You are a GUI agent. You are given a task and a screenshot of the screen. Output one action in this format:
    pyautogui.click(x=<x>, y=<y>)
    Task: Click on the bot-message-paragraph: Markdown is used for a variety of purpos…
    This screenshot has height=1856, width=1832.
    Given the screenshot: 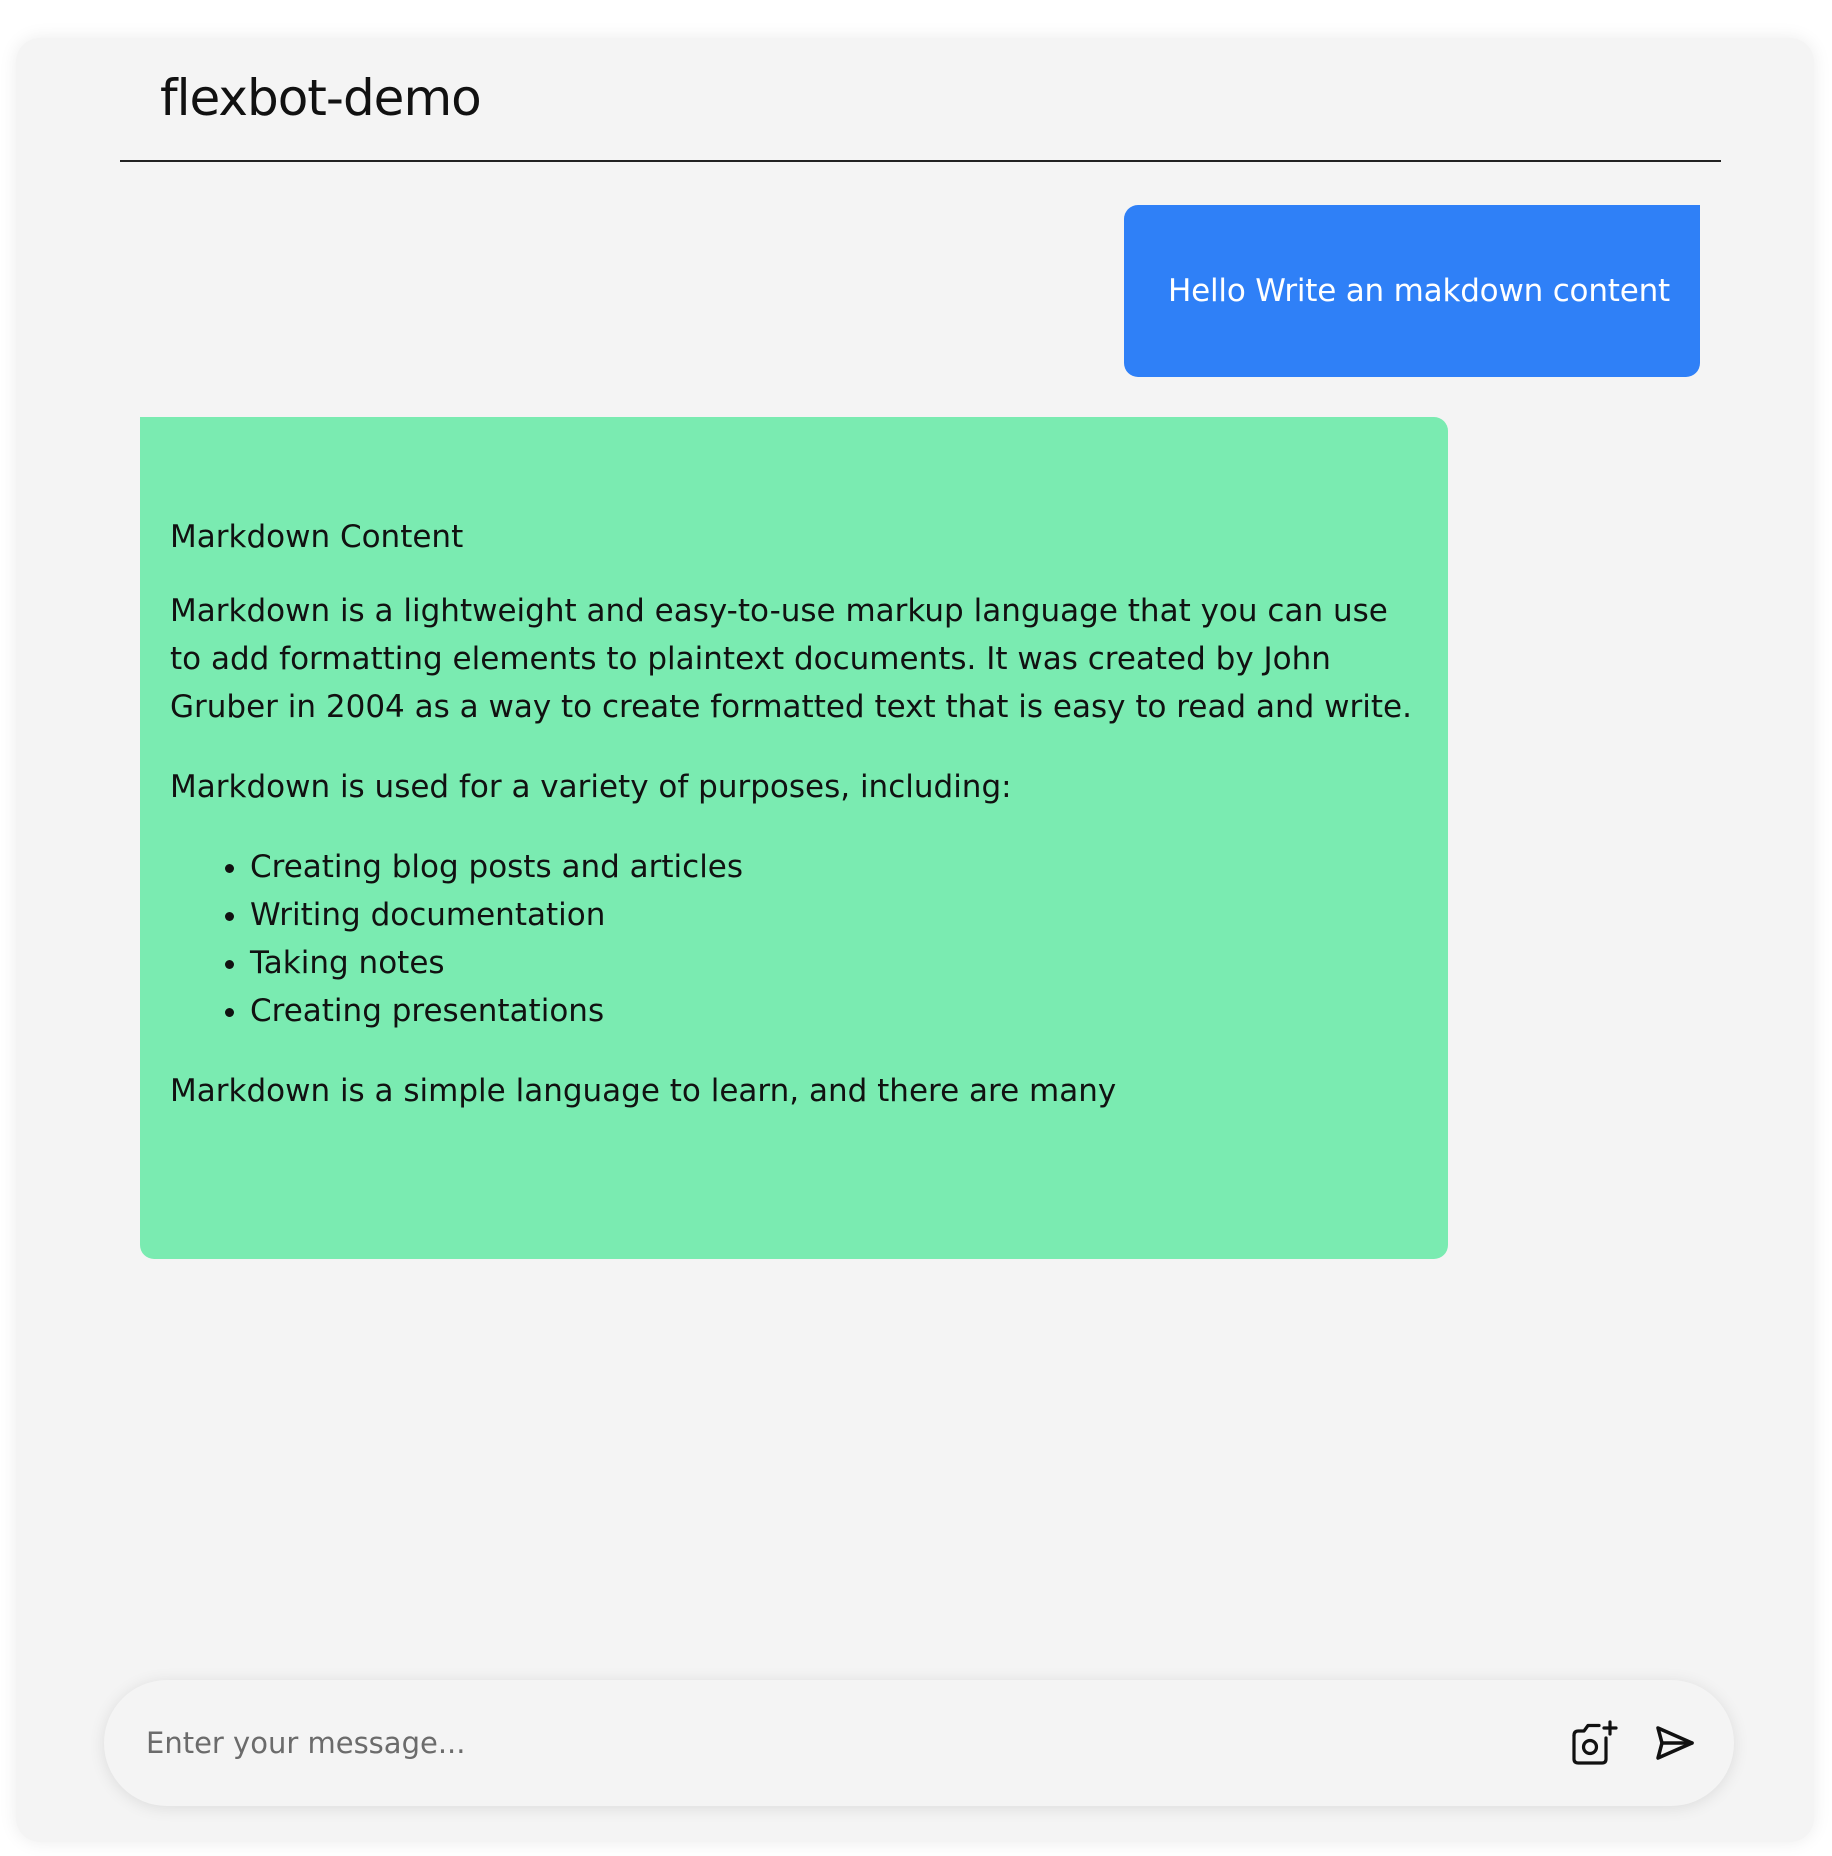 What is the action you would take?
    pyautogui.click(x=591, y=787)
    